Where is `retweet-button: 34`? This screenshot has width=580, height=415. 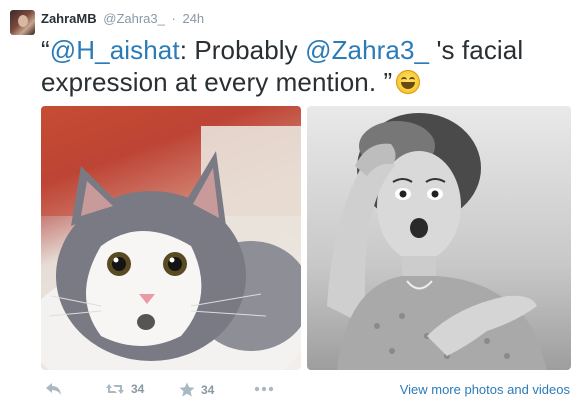 retweet-button: 34 is located at coordinates (124, 389).